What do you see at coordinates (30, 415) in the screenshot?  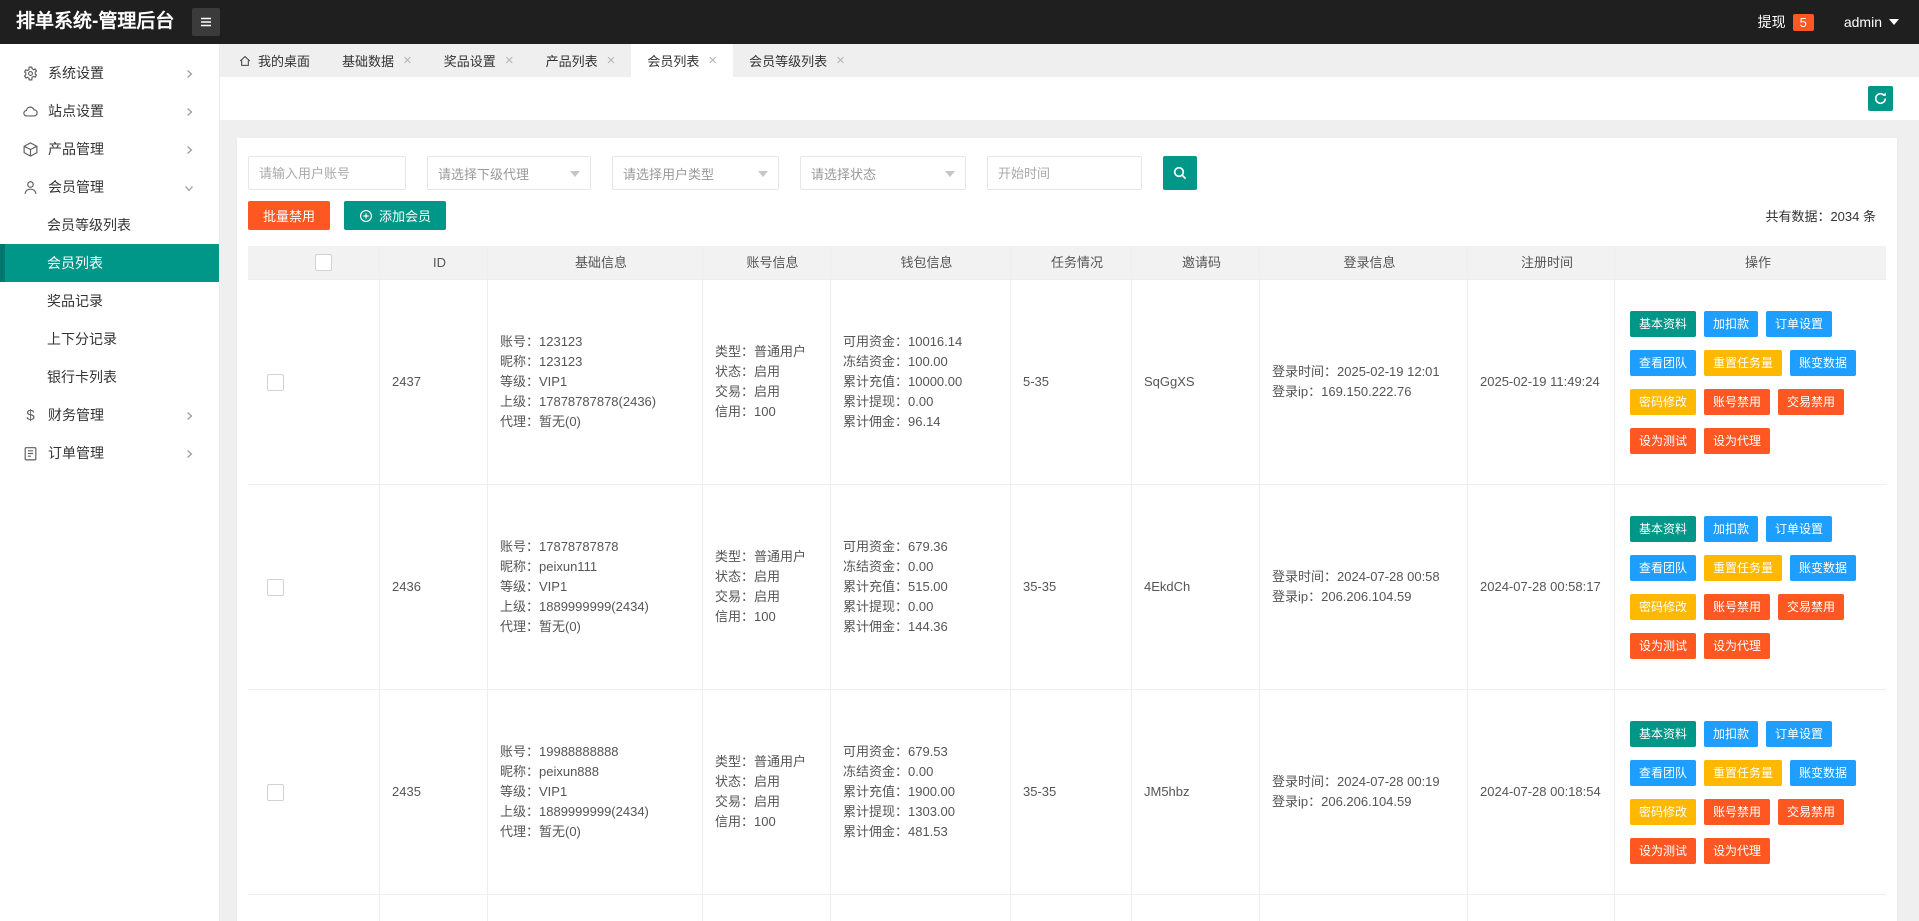 I see `dollar-icon: $` at bounding box center [30, 415].